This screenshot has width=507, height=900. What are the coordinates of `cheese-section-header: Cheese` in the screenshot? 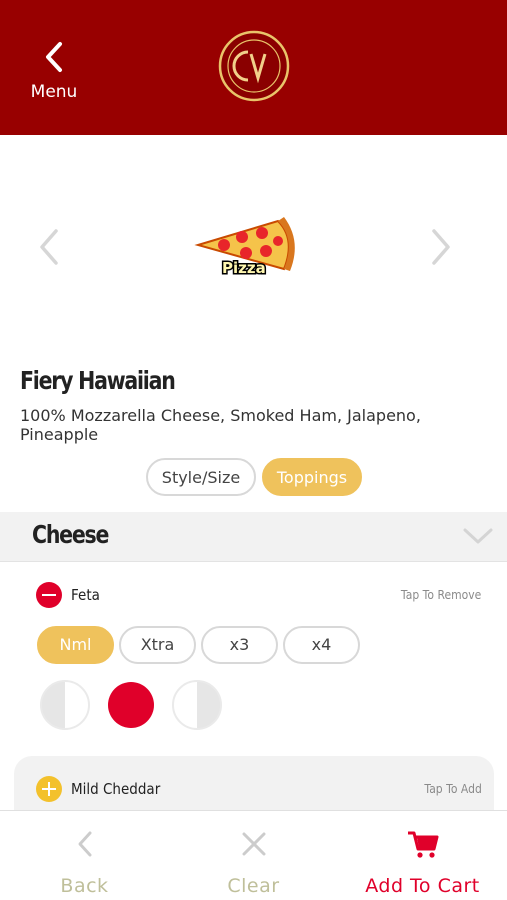 It's located at (253, 537).